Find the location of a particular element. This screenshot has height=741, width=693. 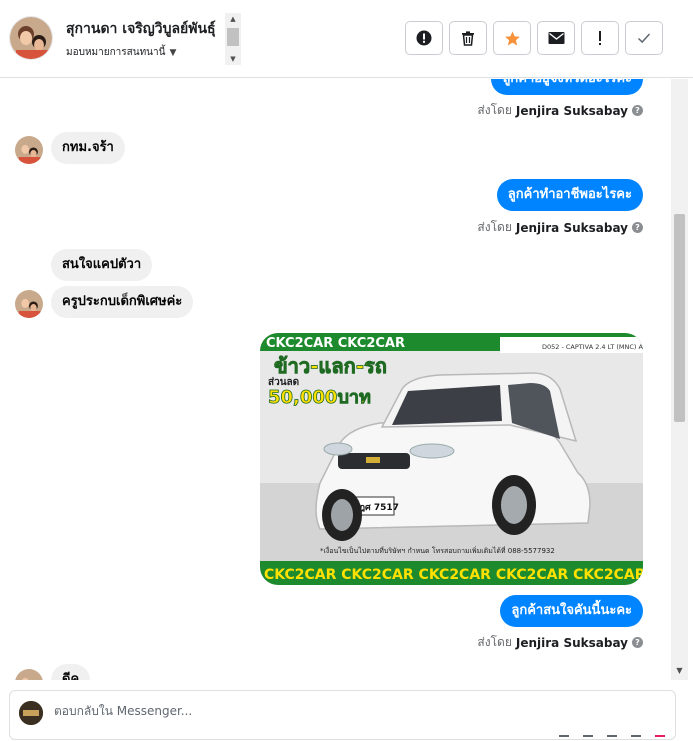

contact-name: สุกานดา เจริญวิบูลย์พันธุ์ is located at coordinates (146, 29).